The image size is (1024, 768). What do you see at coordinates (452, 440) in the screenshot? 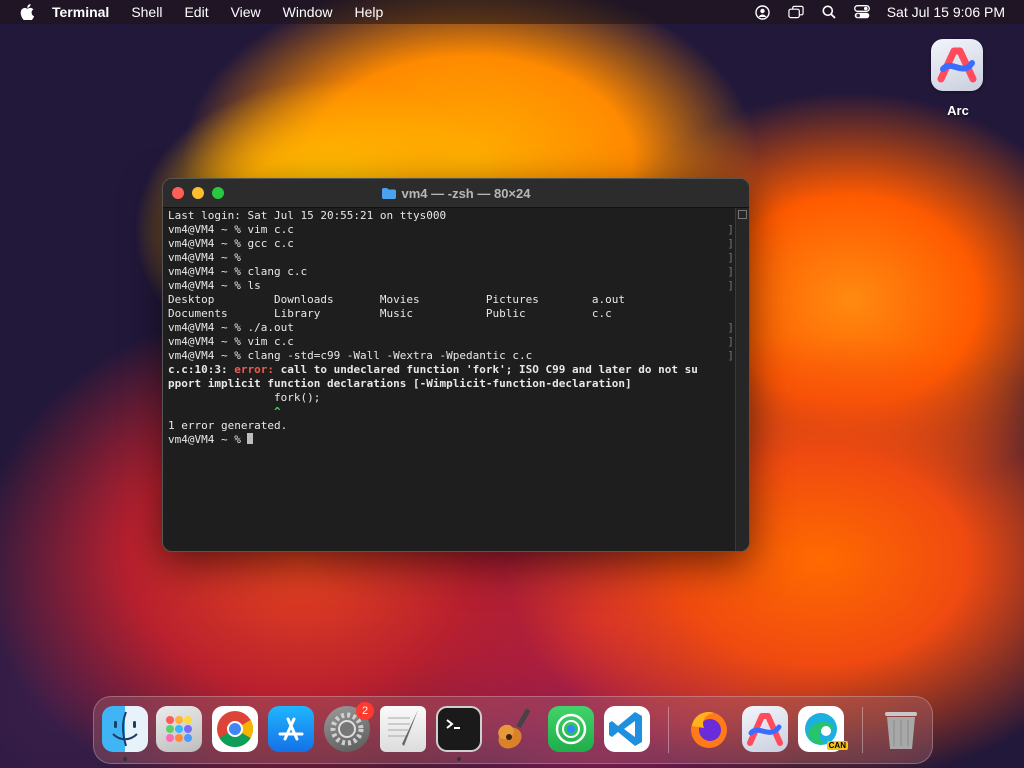
I see `prompt-line: vm4@VM4 ~ %` at bounding box center [452, 440].